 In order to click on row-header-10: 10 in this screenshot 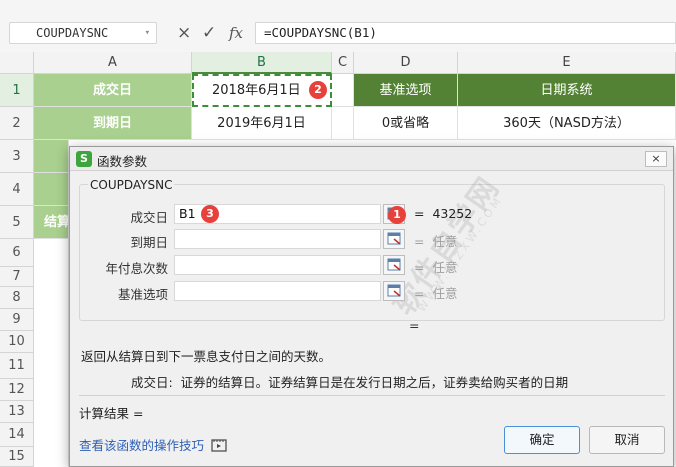, I will do `click(17, 342)`.